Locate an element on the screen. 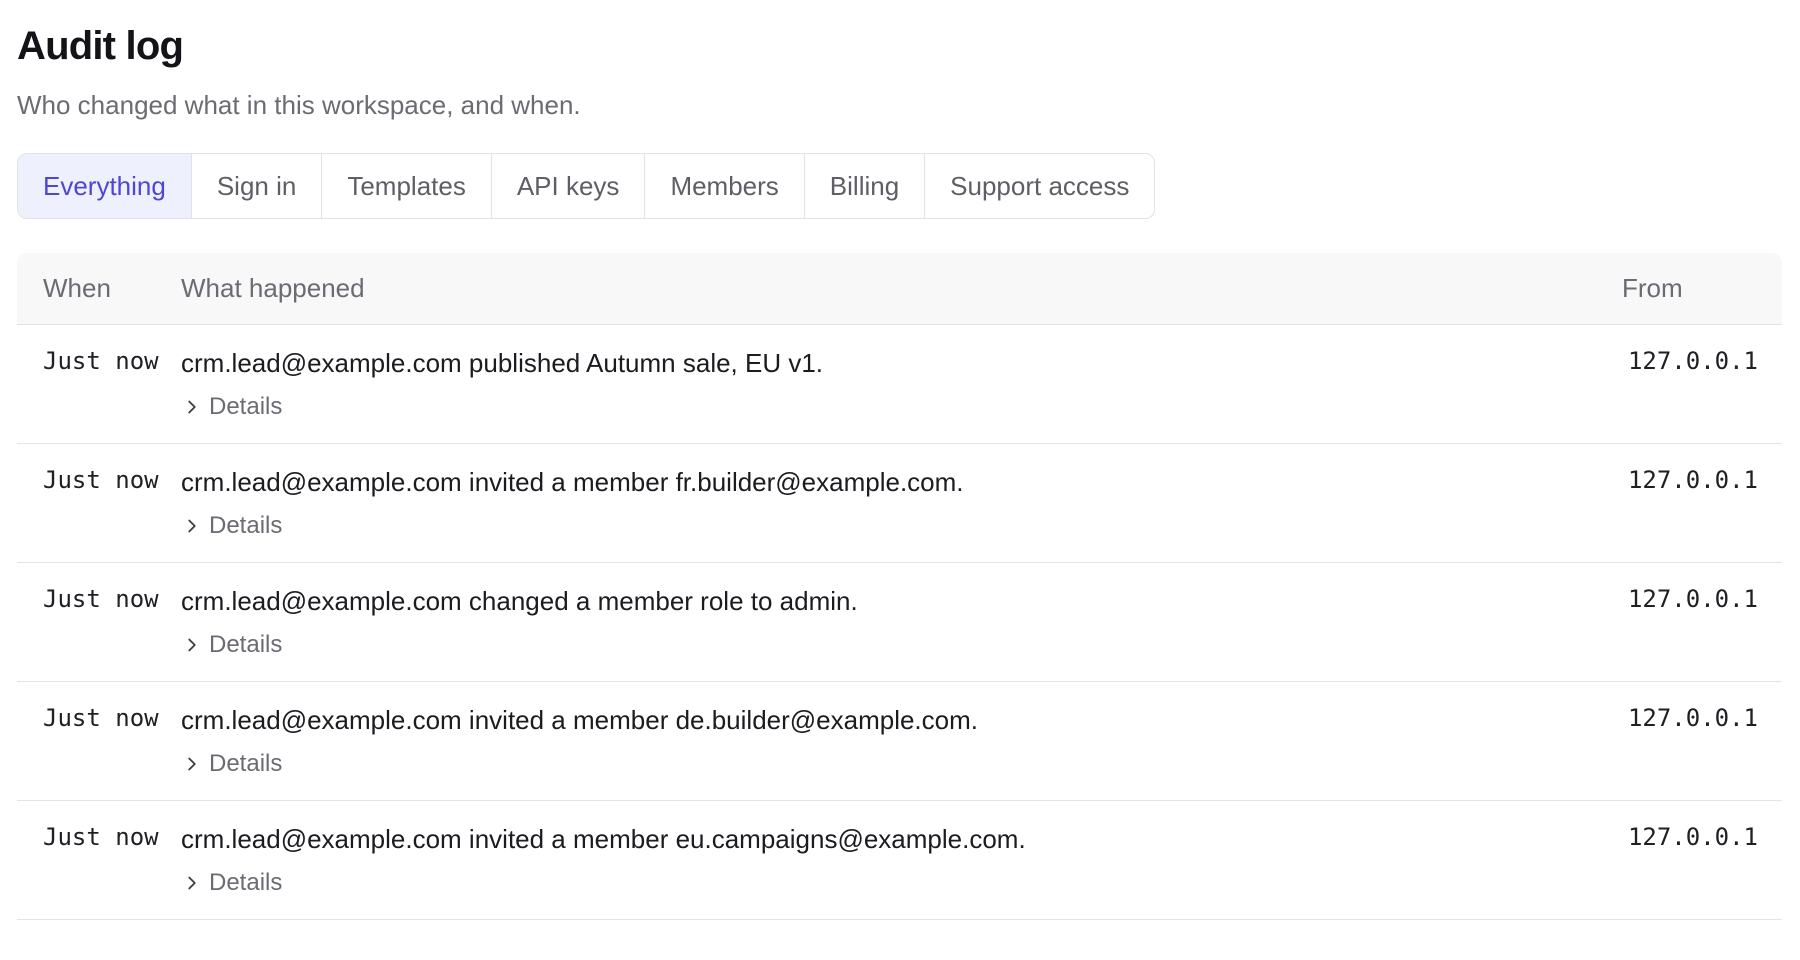 Image resolution: width=1800 pixels, height=960 pixels. page-title: Audit log is located at coordinates (100, 46).